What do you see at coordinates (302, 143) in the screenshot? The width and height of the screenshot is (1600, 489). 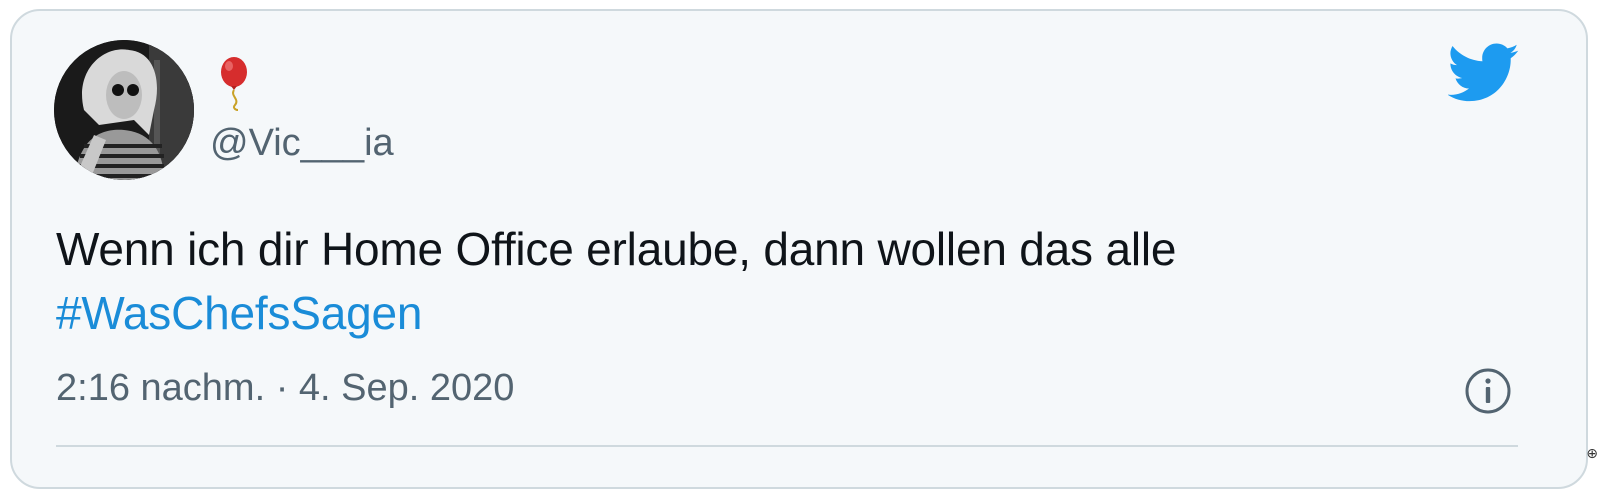 I see `user-handle: @Vic___ia` at bounding box center [302, 143].